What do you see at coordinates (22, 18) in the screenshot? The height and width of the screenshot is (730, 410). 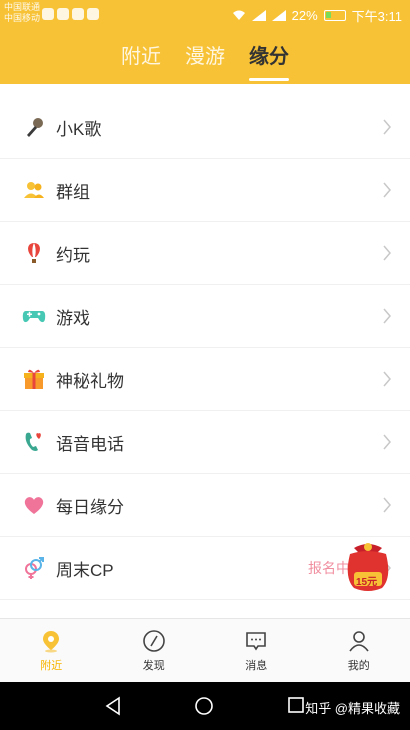 I see `carrier-2: 中国移动` at bounding box center [22, 18].